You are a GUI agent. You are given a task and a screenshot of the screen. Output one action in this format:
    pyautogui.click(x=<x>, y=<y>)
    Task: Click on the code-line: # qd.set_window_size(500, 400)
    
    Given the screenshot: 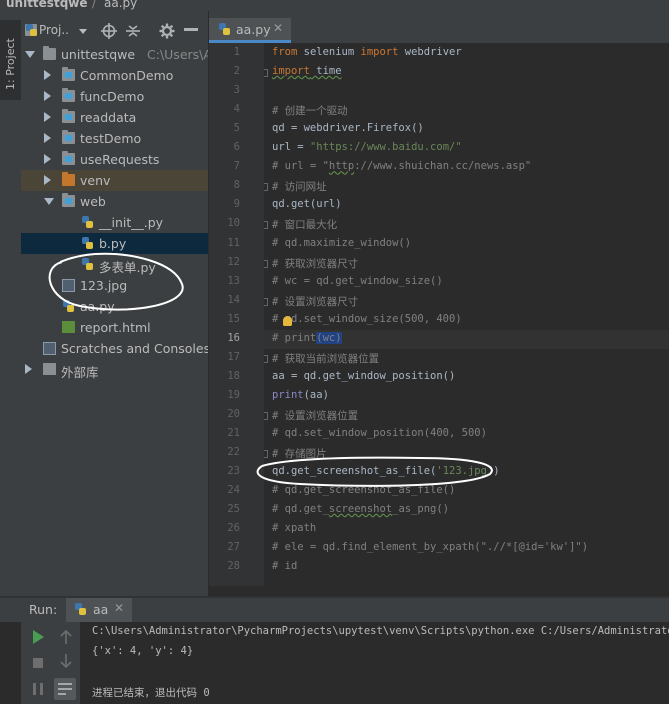 What is the action you would take?
    pyautogui.click(x=367, y=319)
    